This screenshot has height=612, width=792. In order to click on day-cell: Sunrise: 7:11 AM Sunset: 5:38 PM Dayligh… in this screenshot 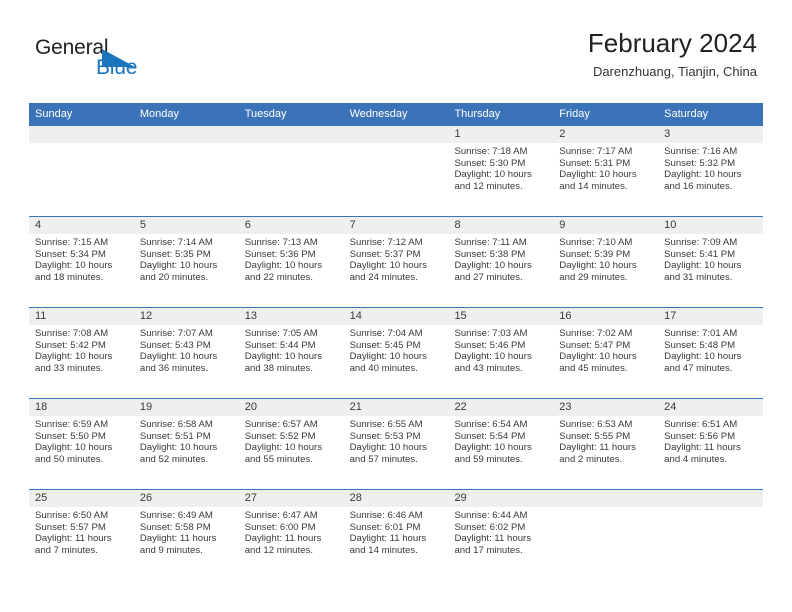, I will do `click(500, 270)`.